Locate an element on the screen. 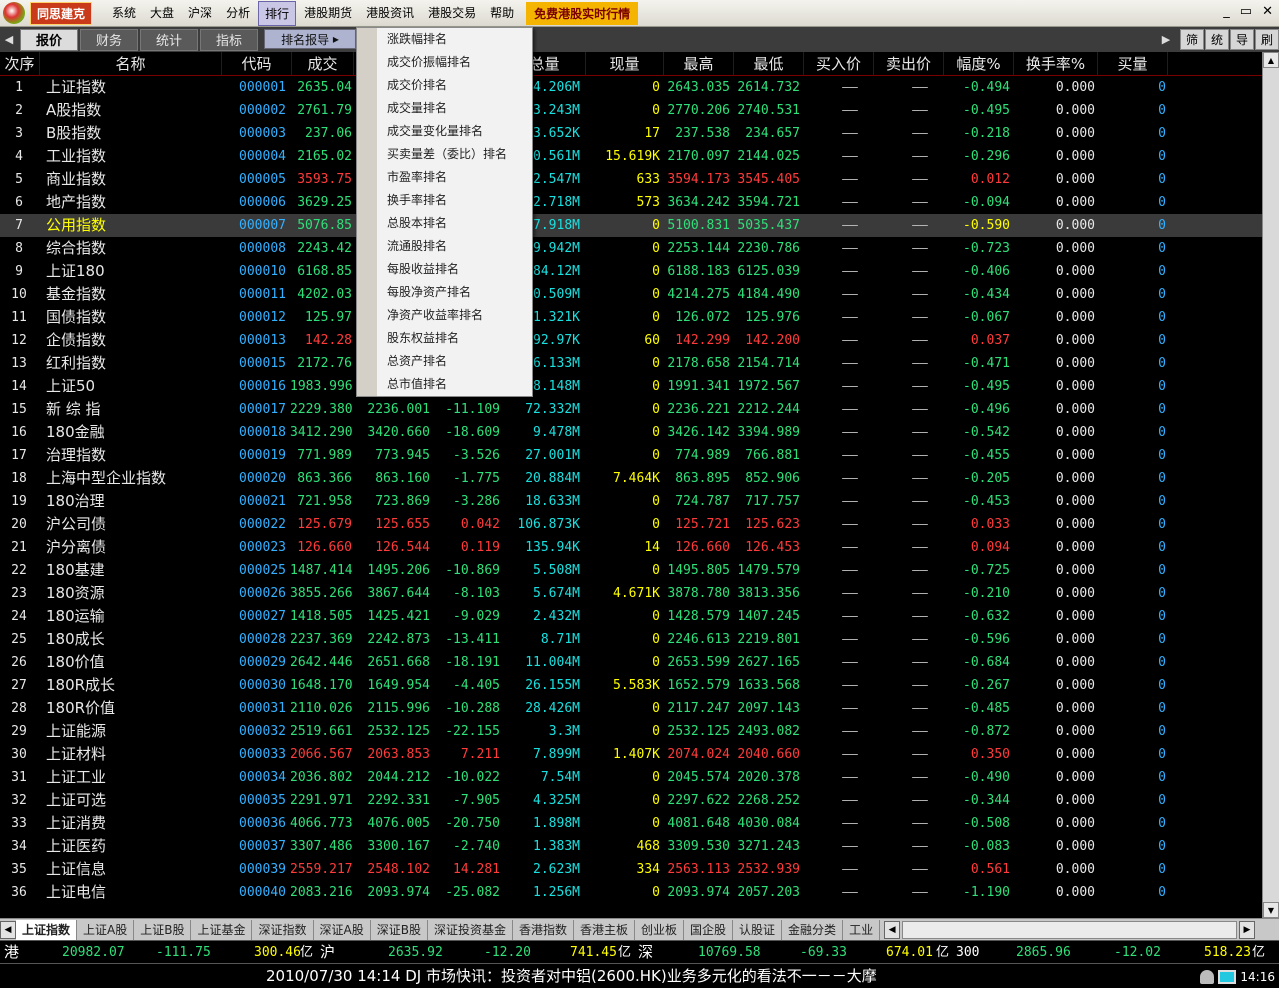 The width and height of the screenshot is (1279, 988). sheet-tab-1: 上证A股 is located at coordinates (106, 929).